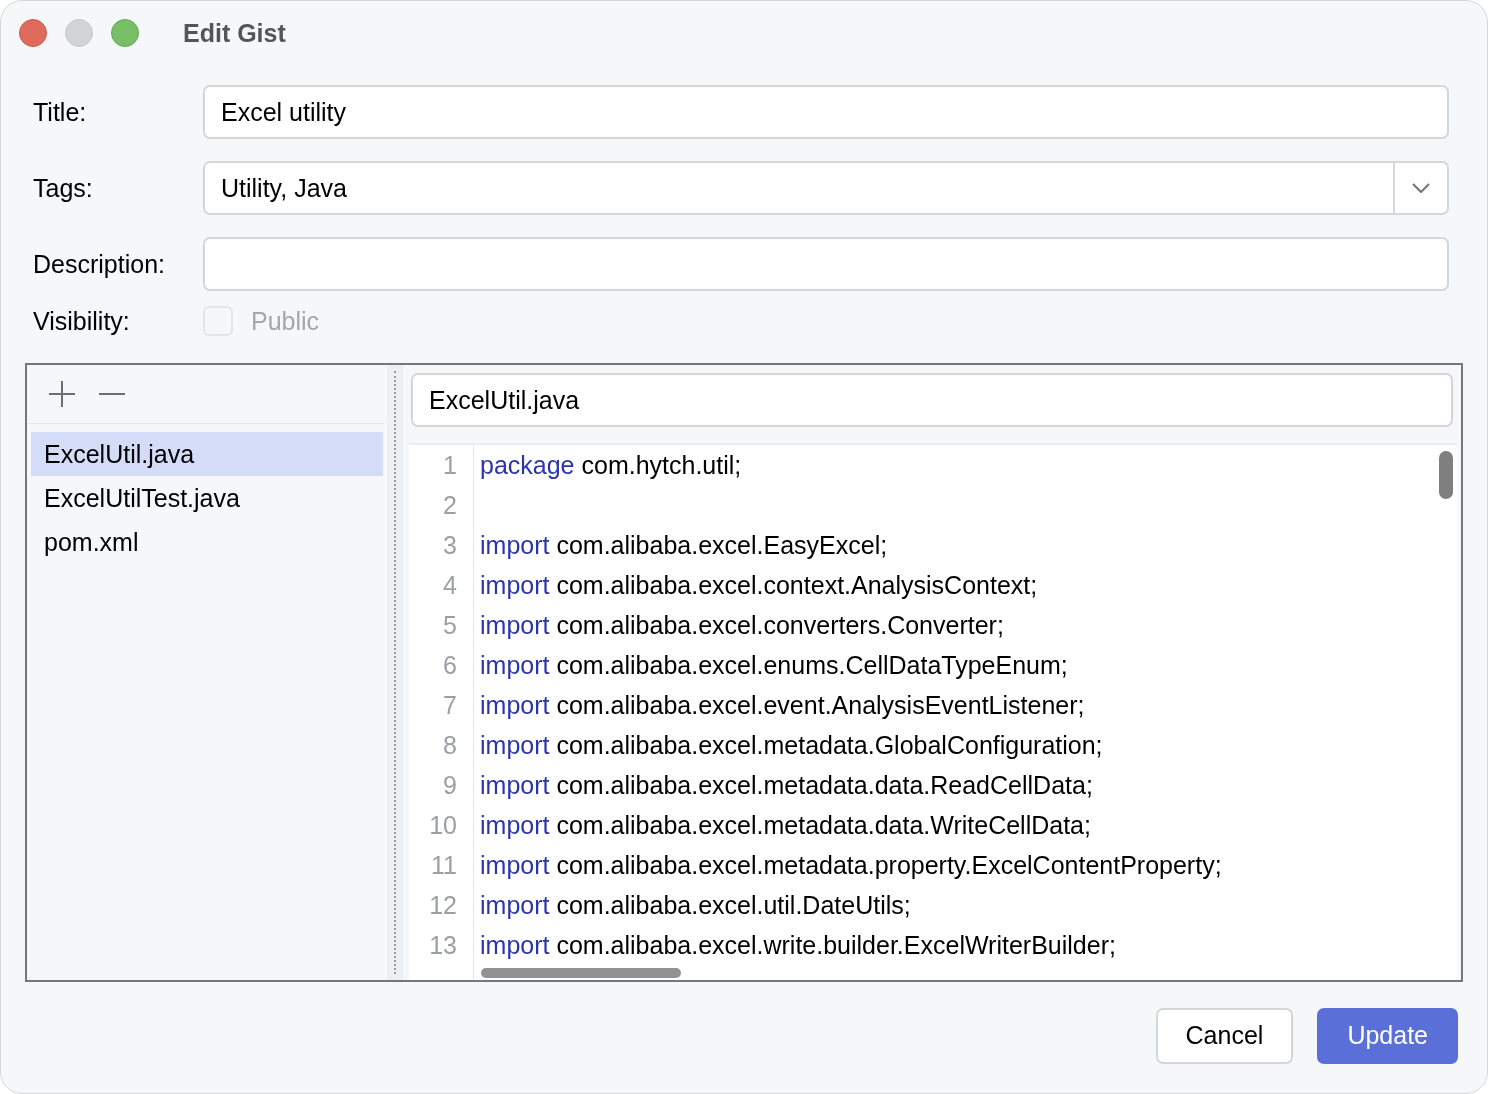 This screenshot has height=1094, width=1488. Describe the element at coordinates (932, 400) in the screenshot. I see `filename-field: ExcelUtil.java` at that location.